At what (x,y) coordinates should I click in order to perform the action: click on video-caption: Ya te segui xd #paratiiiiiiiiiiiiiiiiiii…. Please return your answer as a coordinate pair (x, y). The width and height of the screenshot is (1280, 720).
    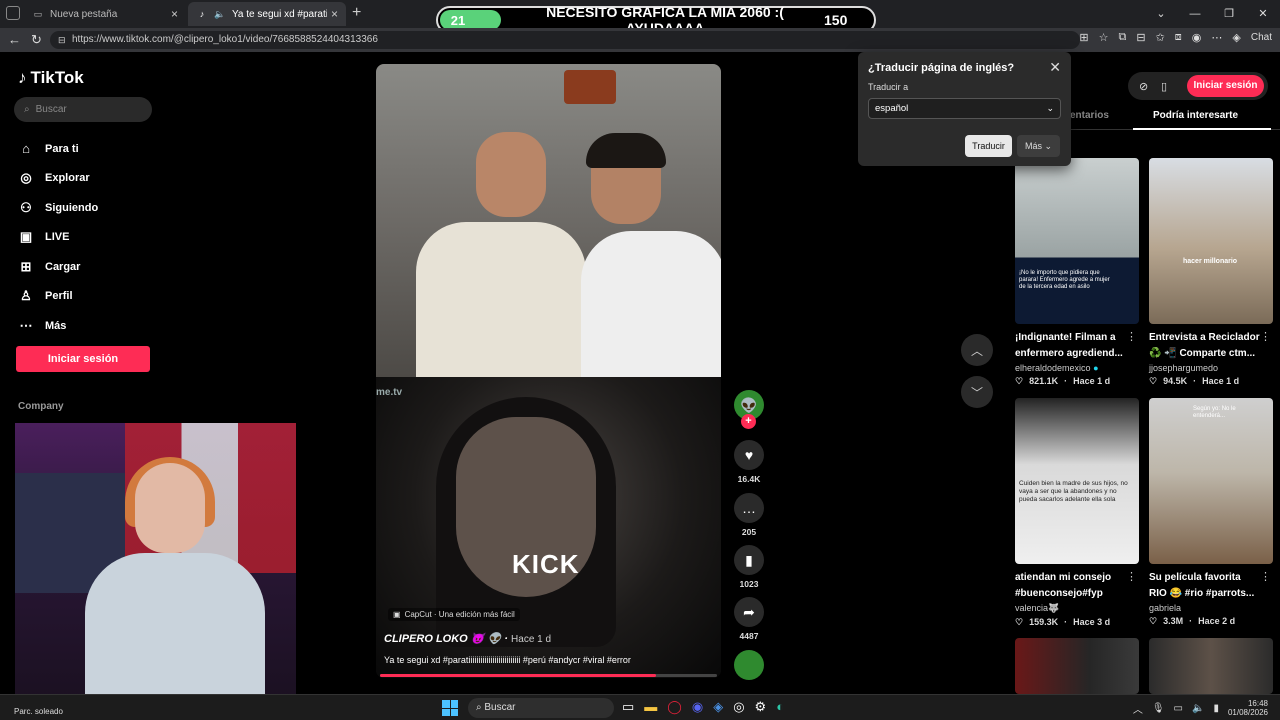
    Looking at the image, I should click on (507, 660).